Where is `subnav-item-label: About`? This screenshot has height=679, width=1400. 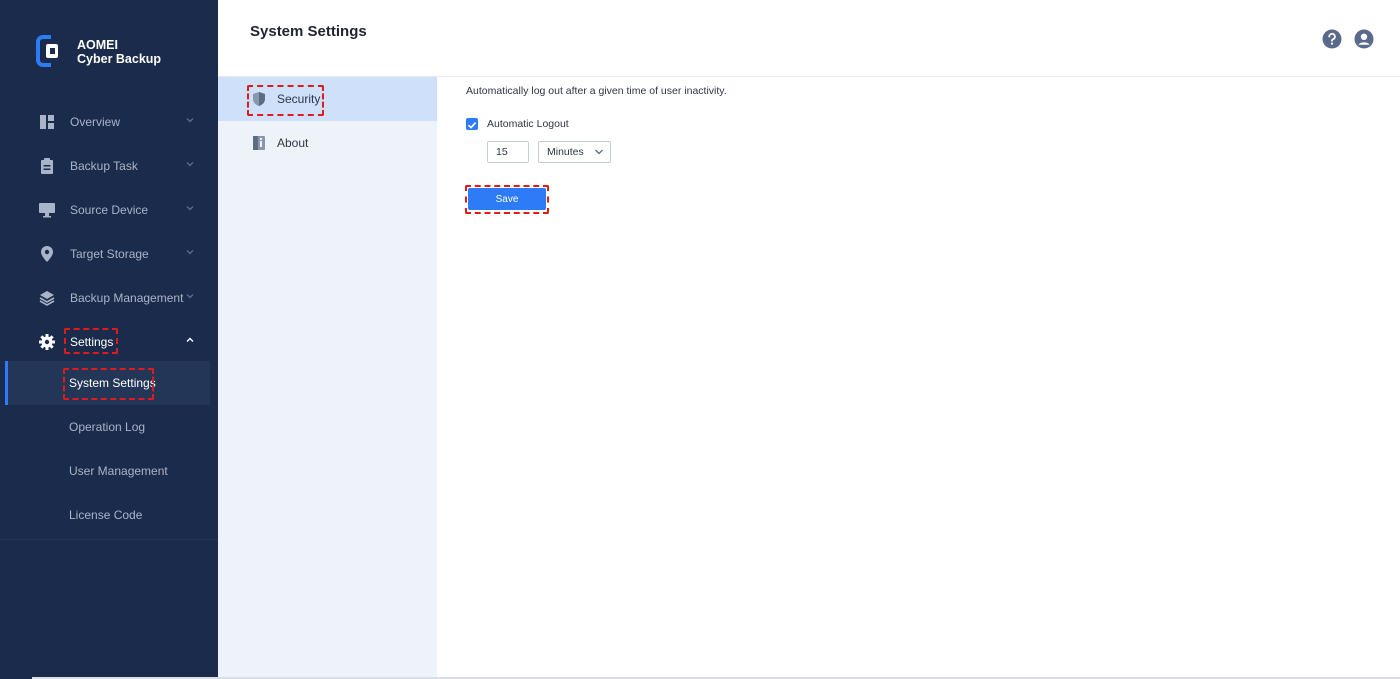
subnav-item-label: About is located at coordinates (293, 143).